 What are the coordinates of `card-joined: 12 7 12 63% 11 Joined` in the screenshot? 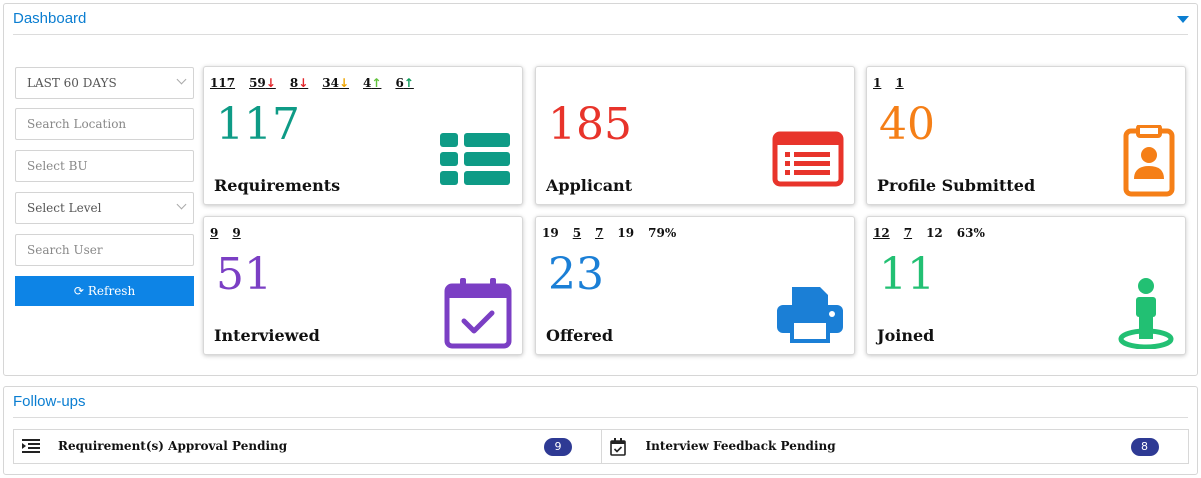 It's located at (1026, 285).